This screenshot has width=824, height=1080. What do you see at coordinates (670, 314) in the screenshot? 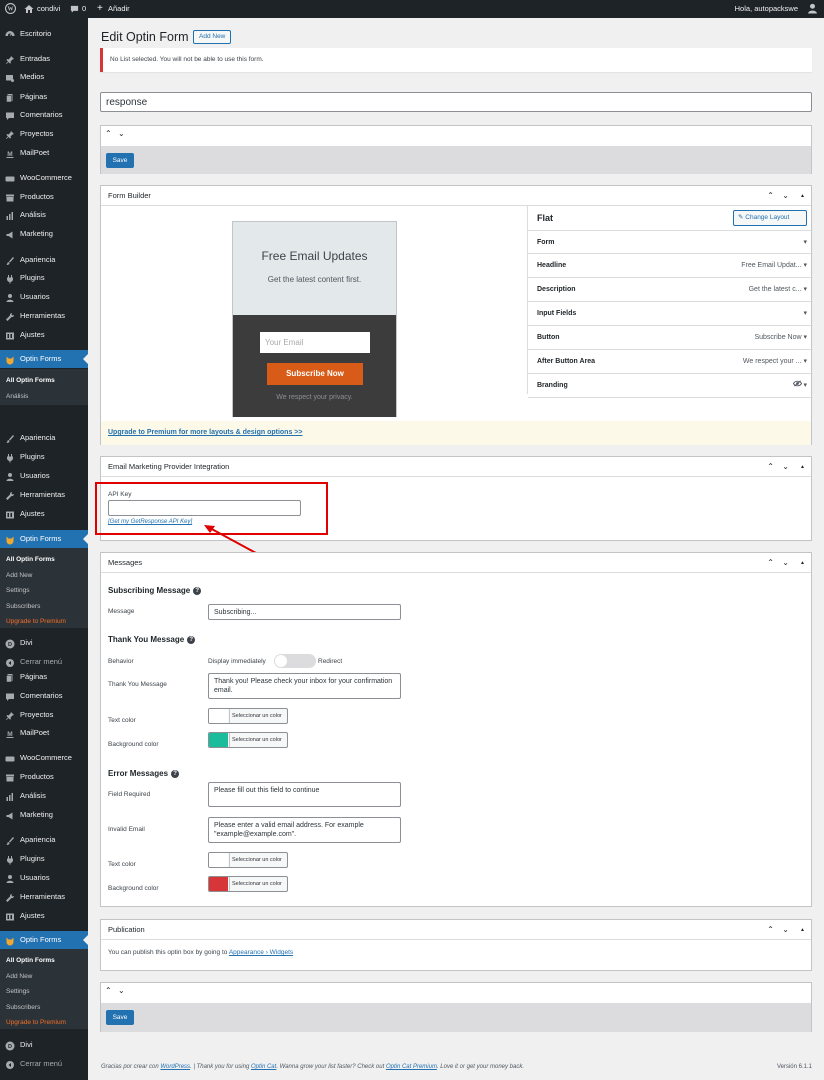
I see `property-row-input-fields: Input Fields ▾` at bounding box center [670, 314].